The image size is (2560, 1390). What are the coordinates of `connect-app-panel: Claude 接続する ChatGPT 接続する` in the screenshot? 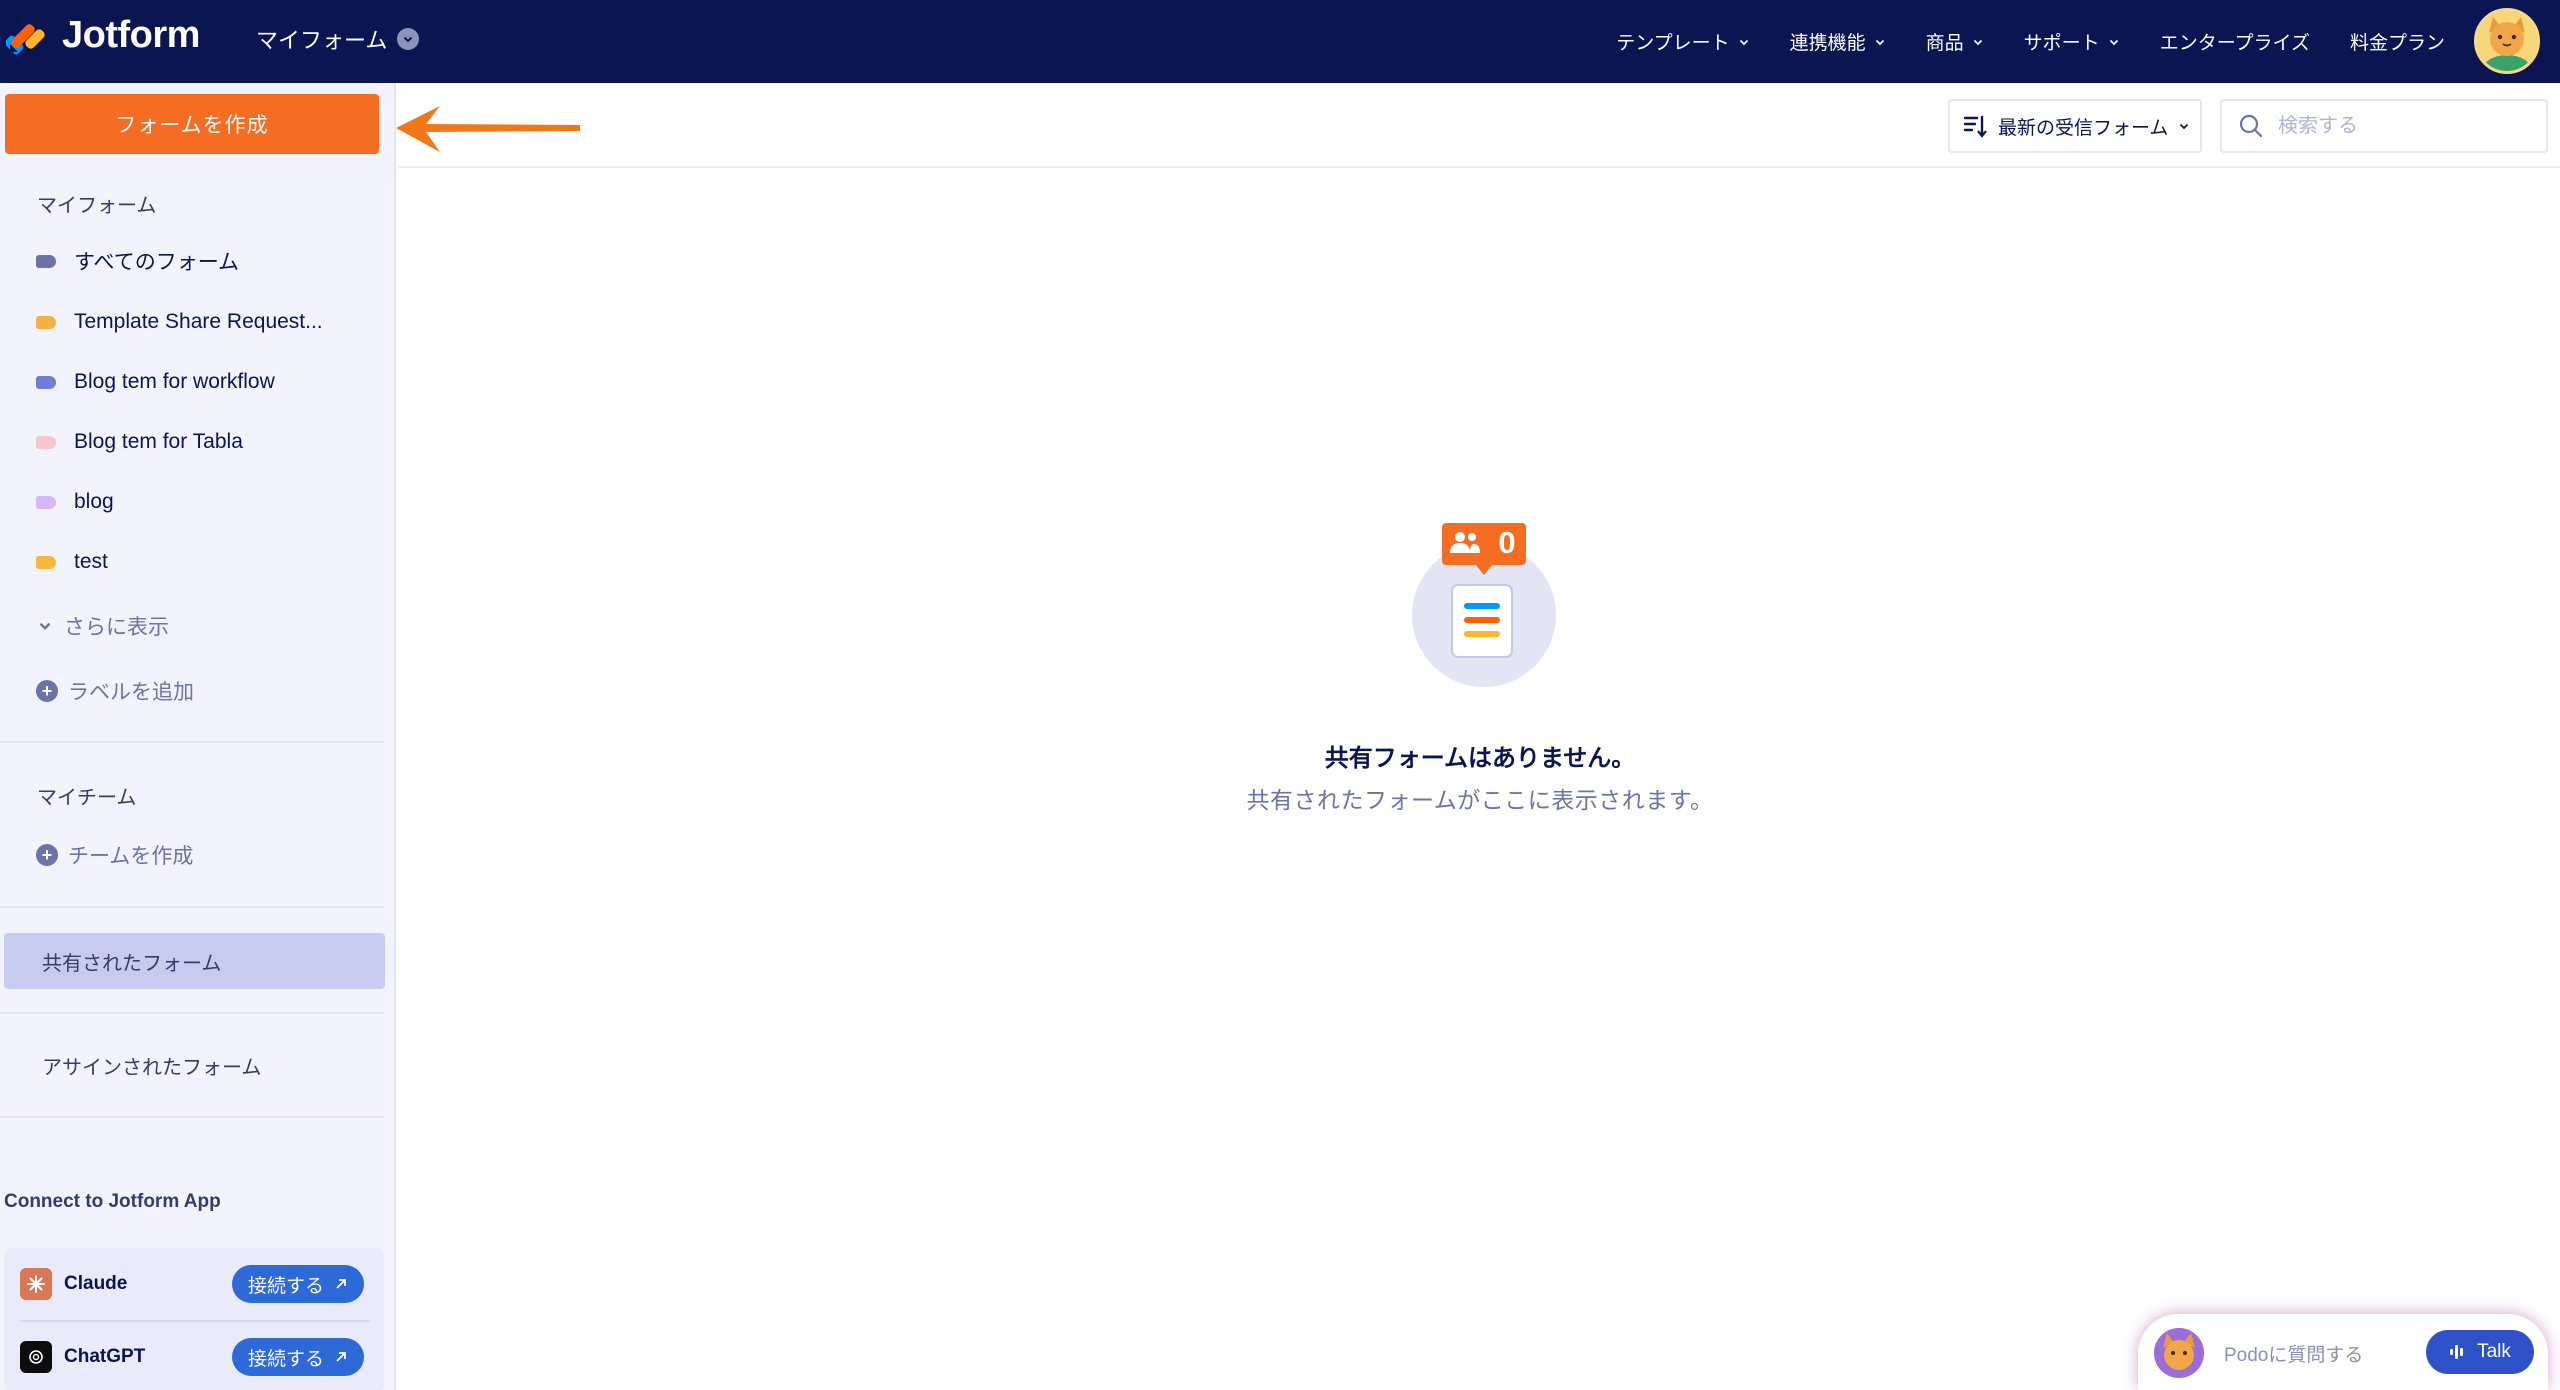 It's located at (194, 1319).